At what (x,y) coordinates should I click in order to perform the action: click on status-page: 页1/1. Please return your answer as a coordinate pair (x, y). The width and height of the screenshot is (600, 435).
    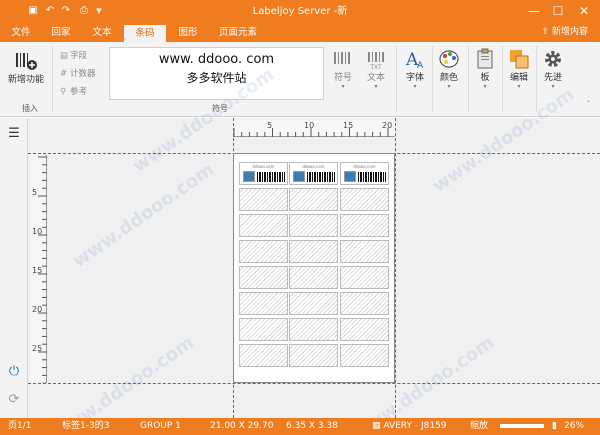
    Looking at the image, I should click on (20, 426).